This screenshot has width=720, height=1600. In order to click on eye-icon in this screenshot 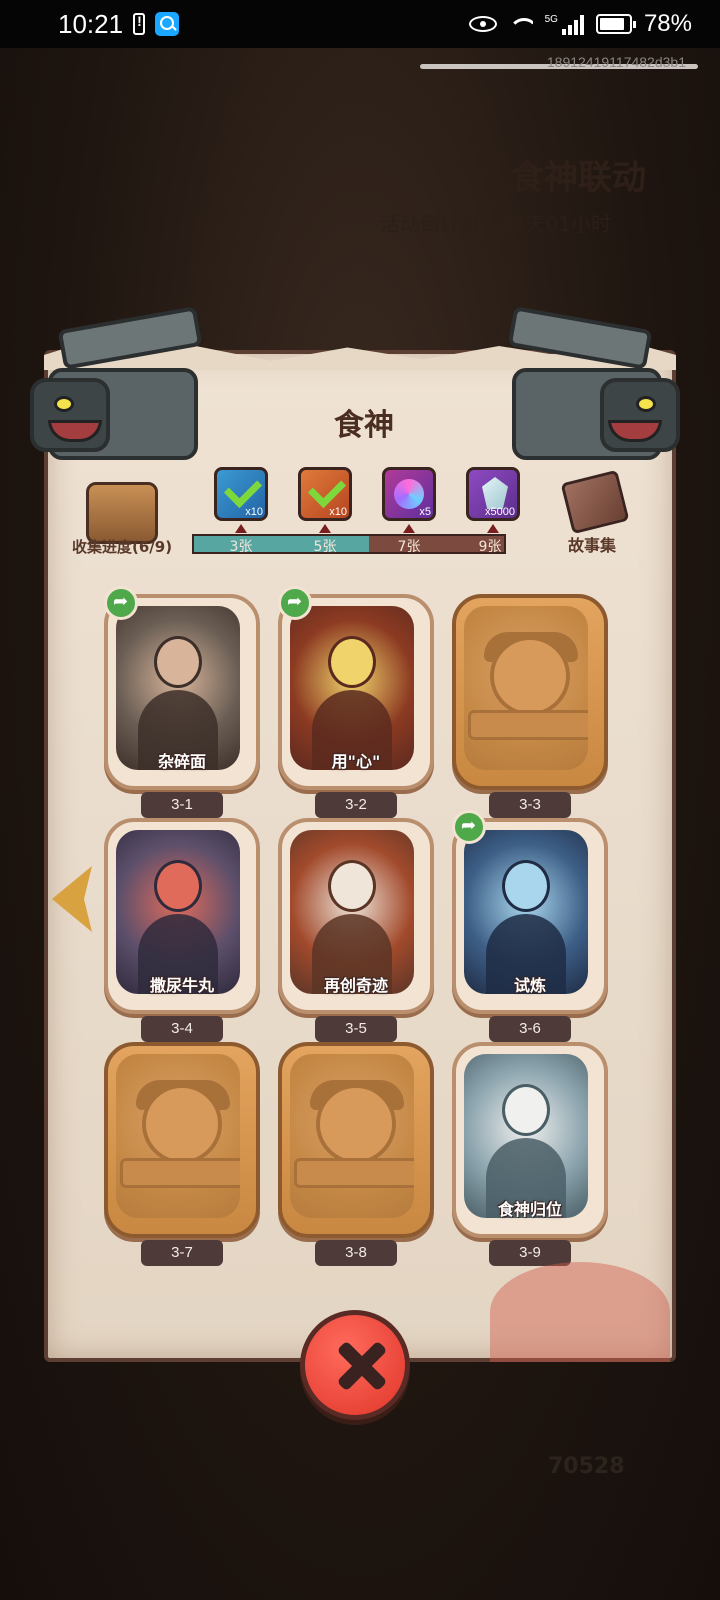, I will do `click(482, 24)`.